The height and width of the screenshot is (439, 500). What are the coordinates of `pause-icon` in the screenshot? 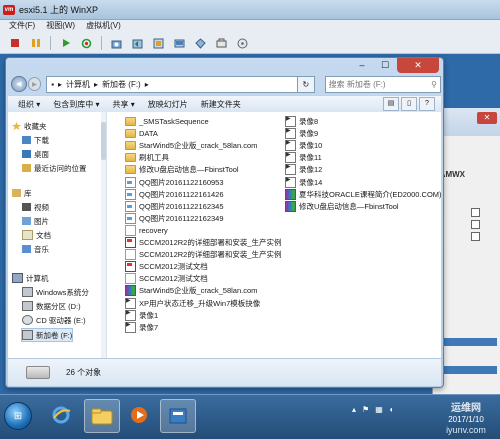 It's located at (35, 43).